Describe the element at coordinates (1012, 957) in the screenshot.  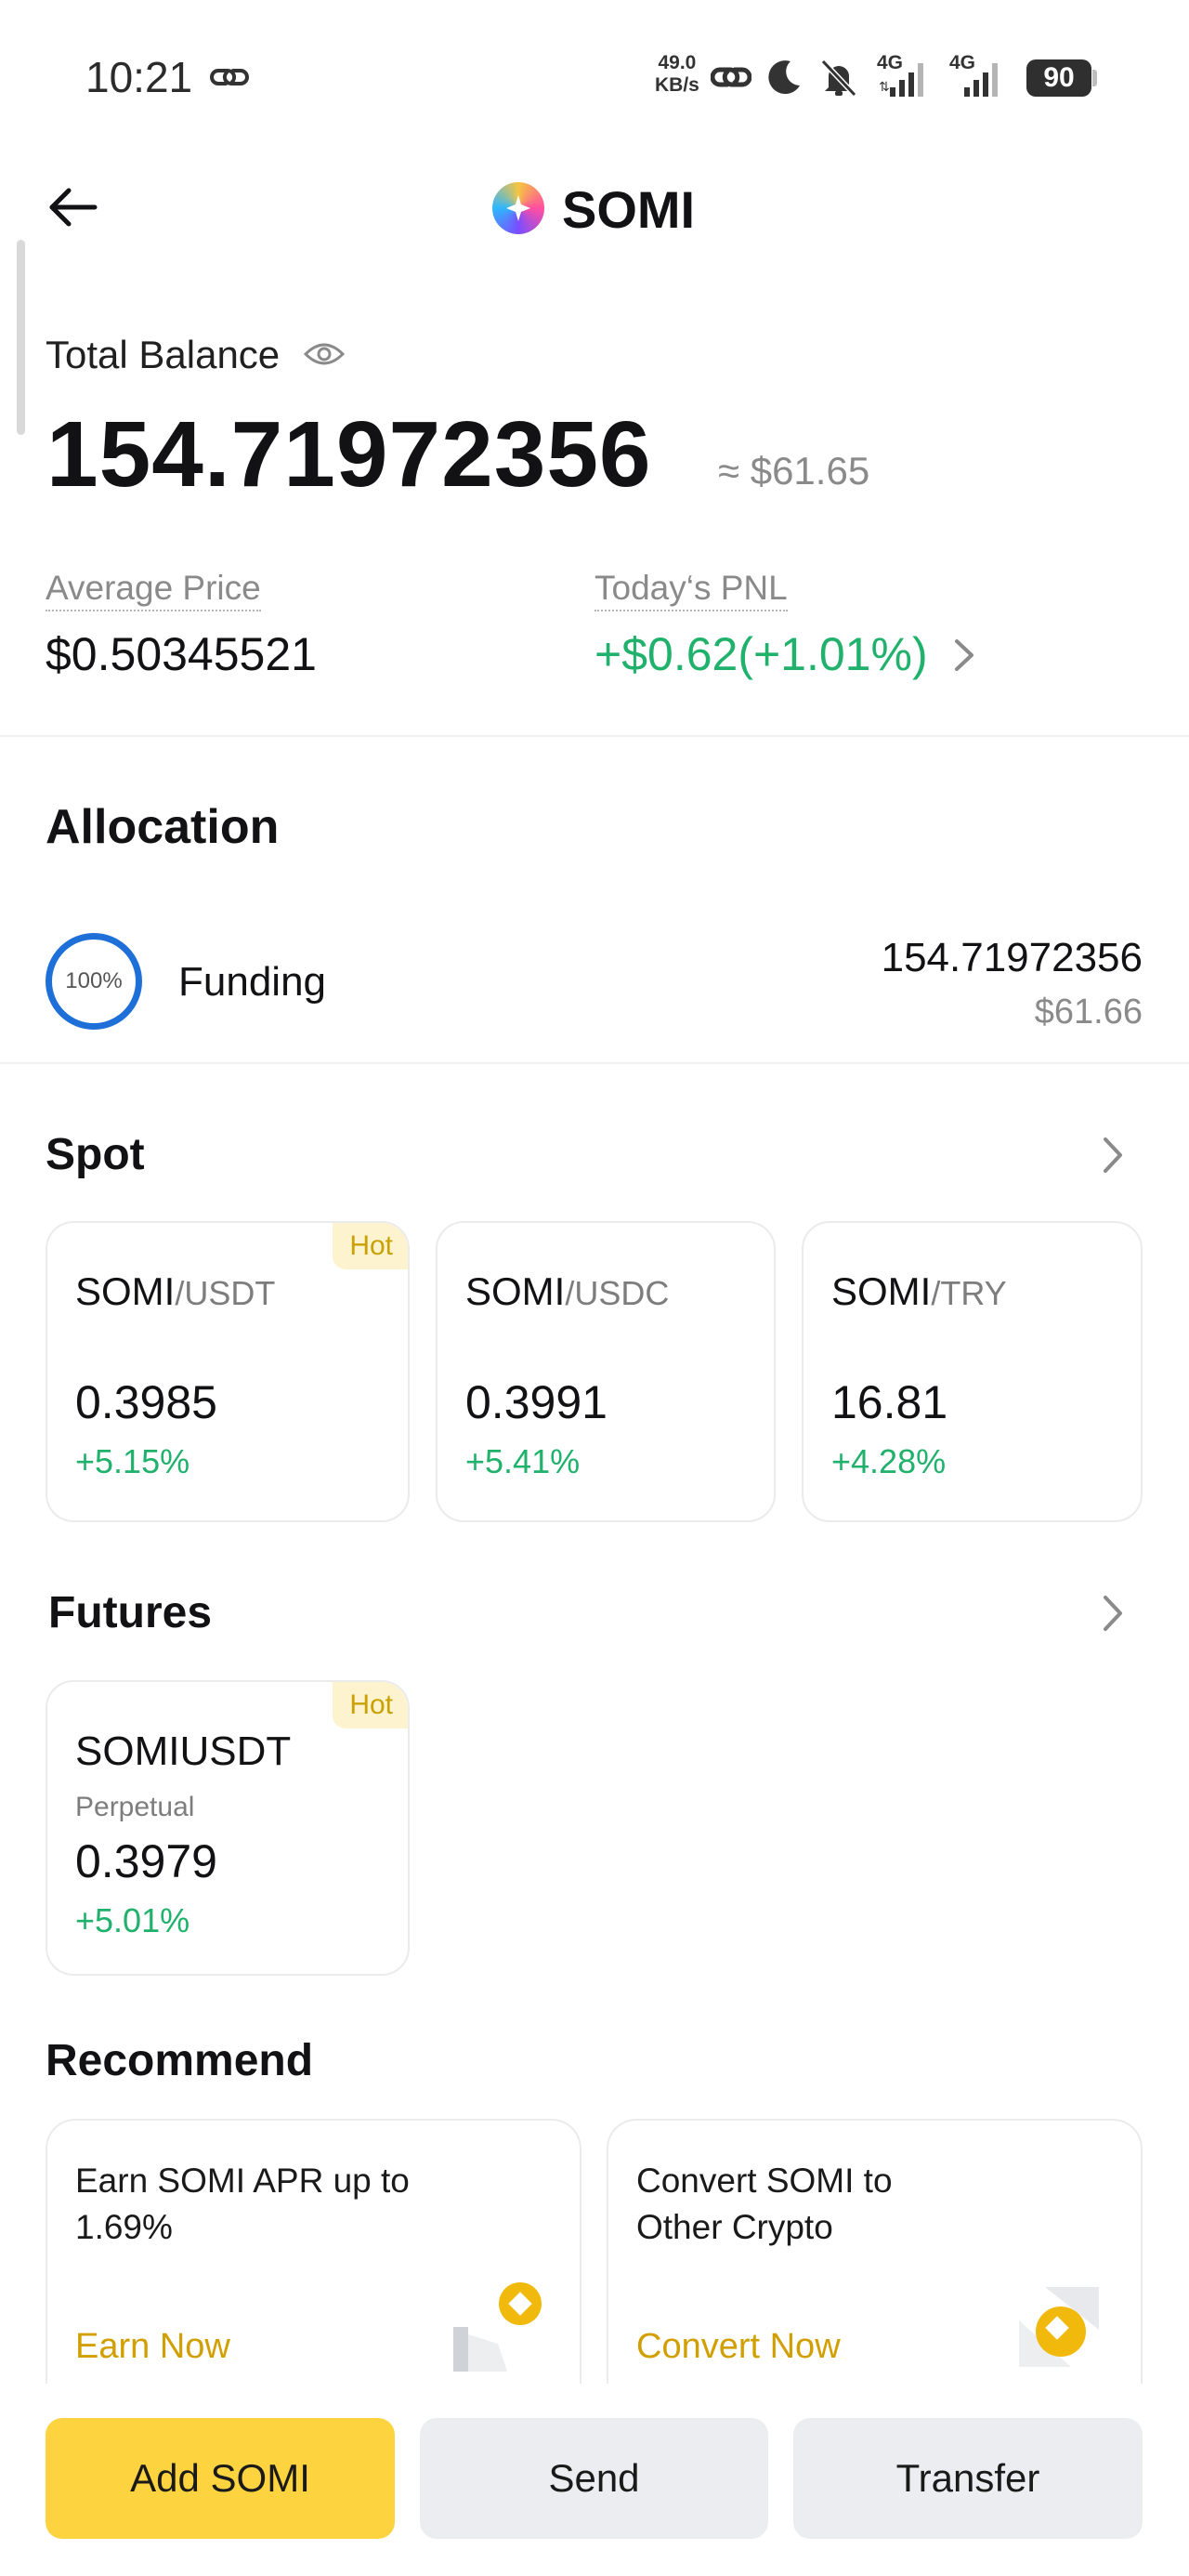
I see `funding-amount: 154.71972356` at that location.